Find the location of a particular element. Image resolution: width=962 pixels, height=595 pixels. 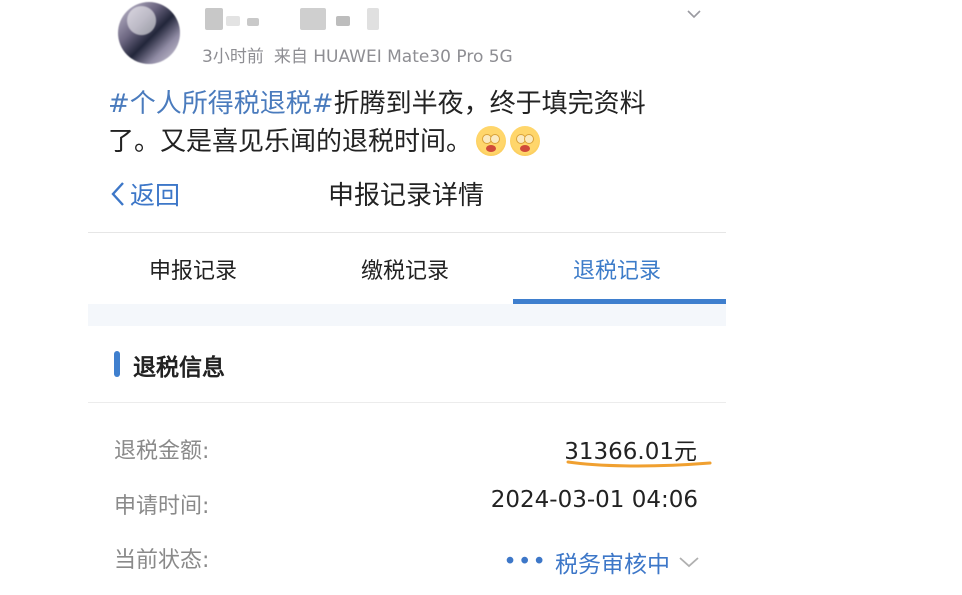

highlight-underline is located at coordinates (639, 464).